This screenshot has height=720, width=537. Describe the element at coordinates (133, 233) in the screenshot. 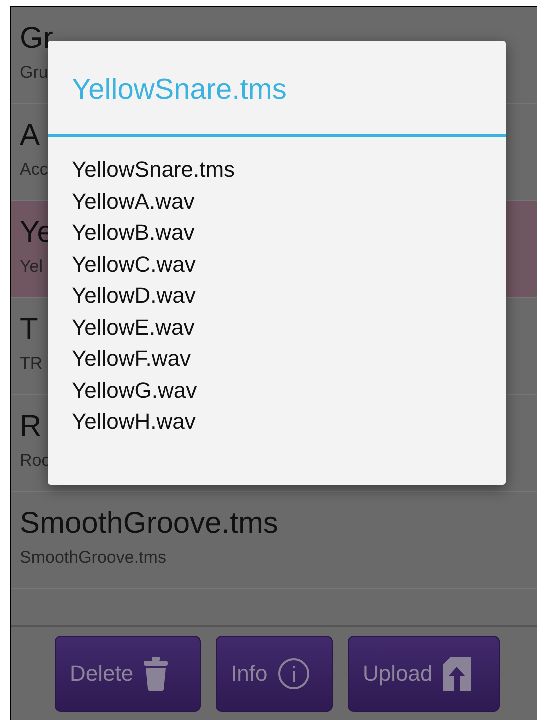

I see `file-name: YellowB.wav` at that location.